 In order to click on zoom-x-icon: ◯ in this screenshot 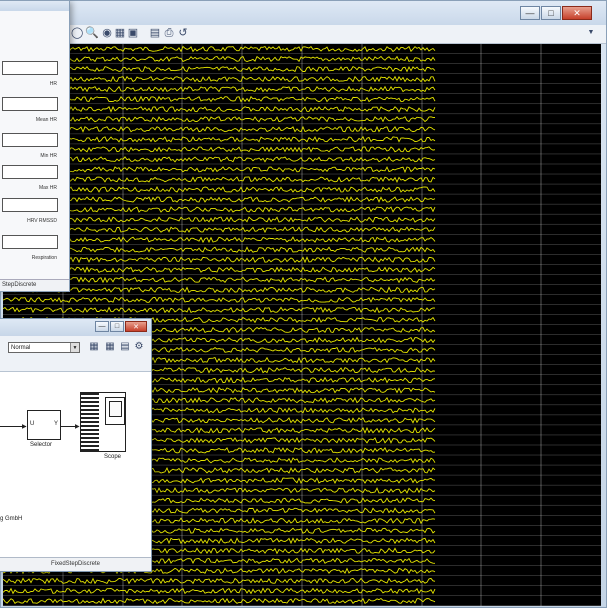, I will do `click(77, 33)`.